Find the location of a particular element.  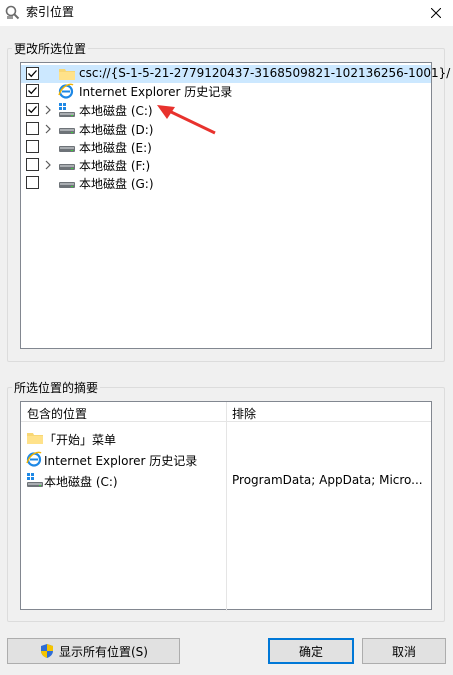

close-icon is located at coordinates (436, 13).